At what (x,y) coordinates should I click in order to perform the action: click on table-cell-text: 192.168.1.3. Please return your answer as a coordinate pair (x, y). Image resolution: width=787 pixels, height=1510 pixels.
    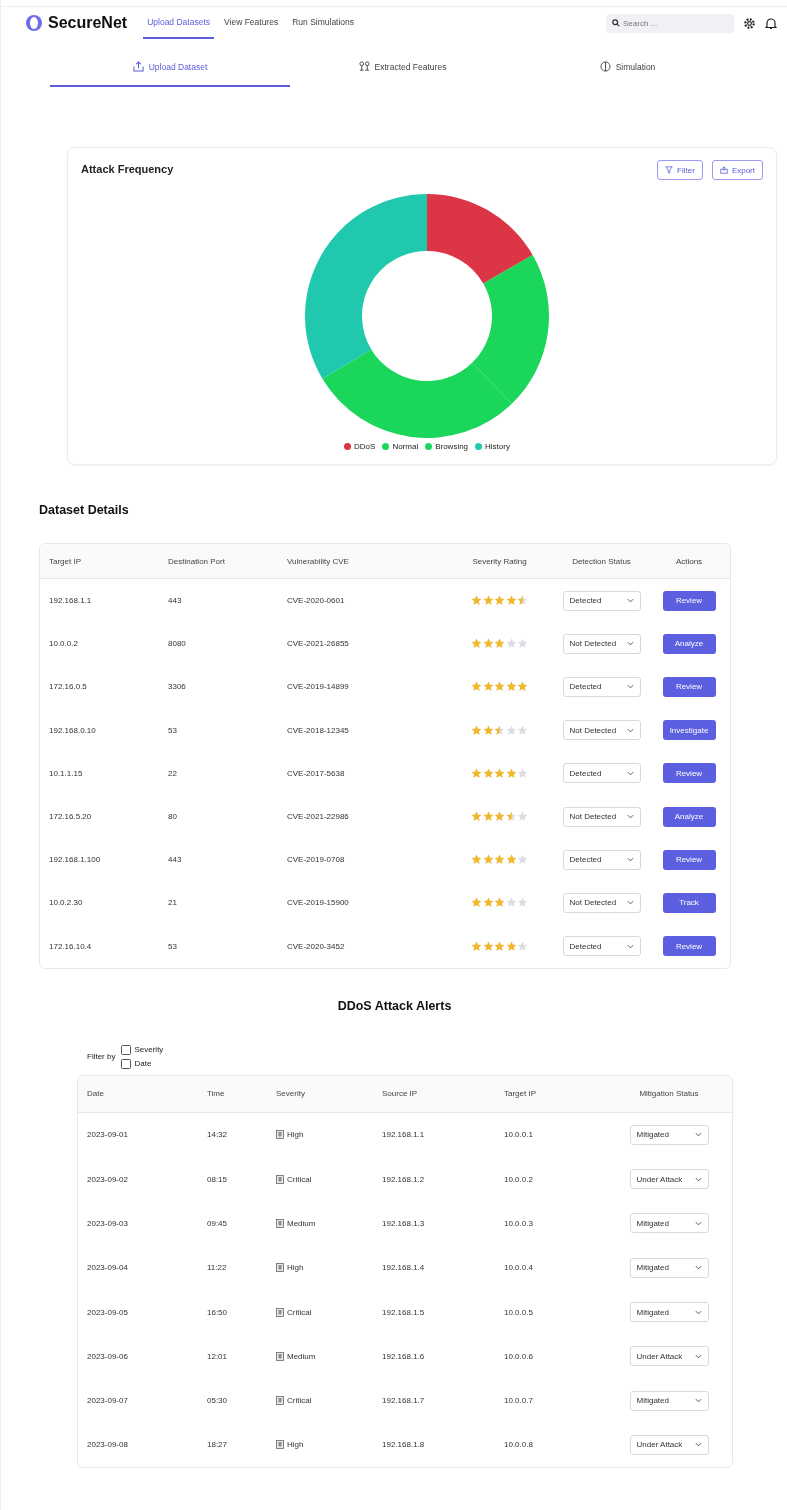
    Looking at the image, I should click on (404, 1223).